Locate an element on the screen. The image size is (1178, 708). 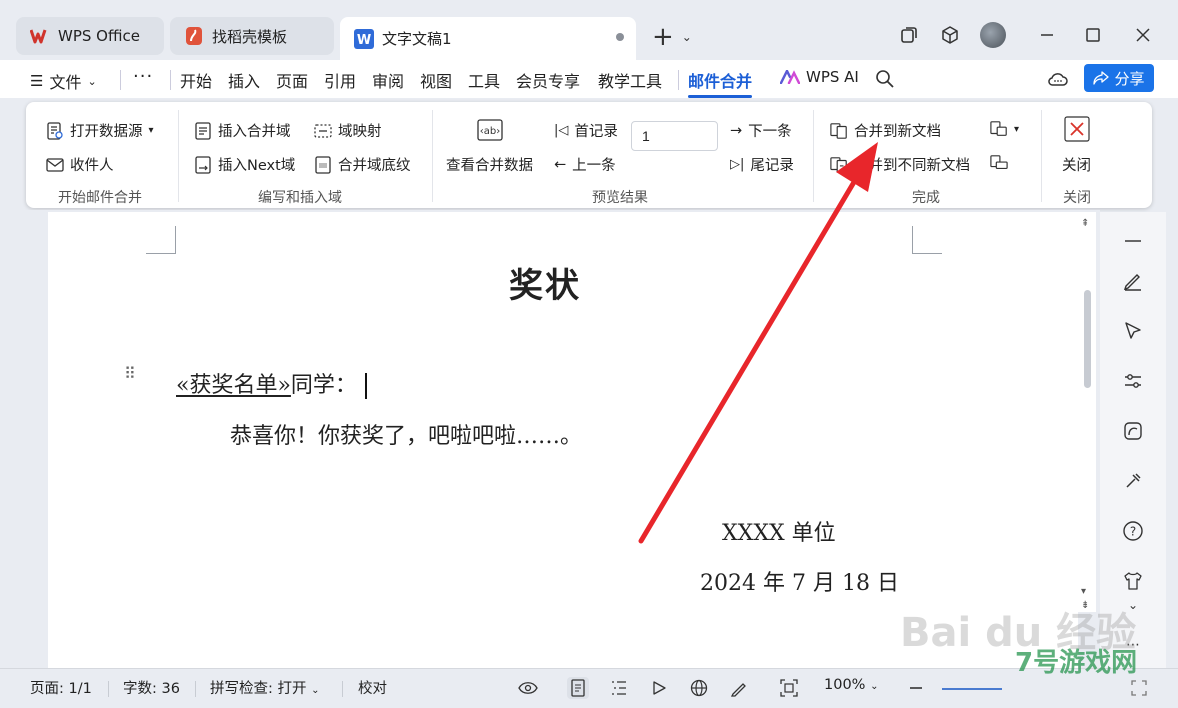
outline-view-icon is located at coordinates (619, 688).